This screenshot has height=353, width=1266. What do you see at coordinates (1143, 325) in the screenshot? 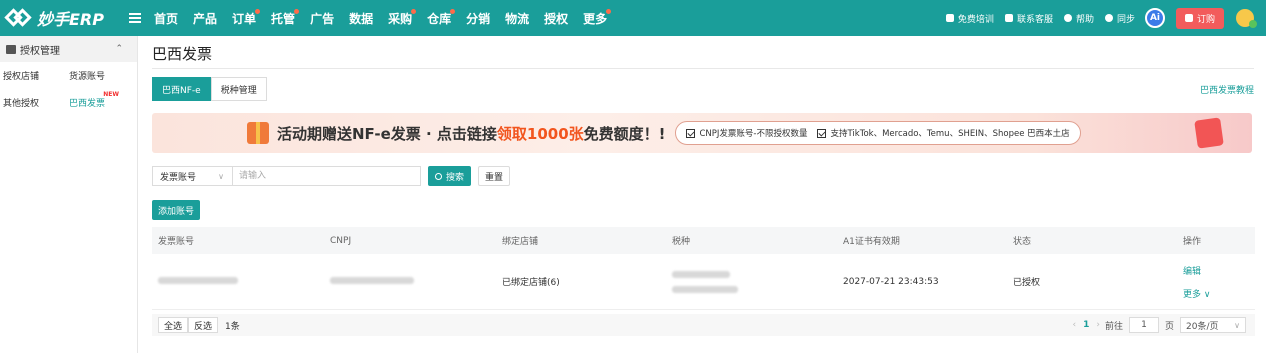
I see `goto-page-input: 1` at bounding box center [1143, 325].